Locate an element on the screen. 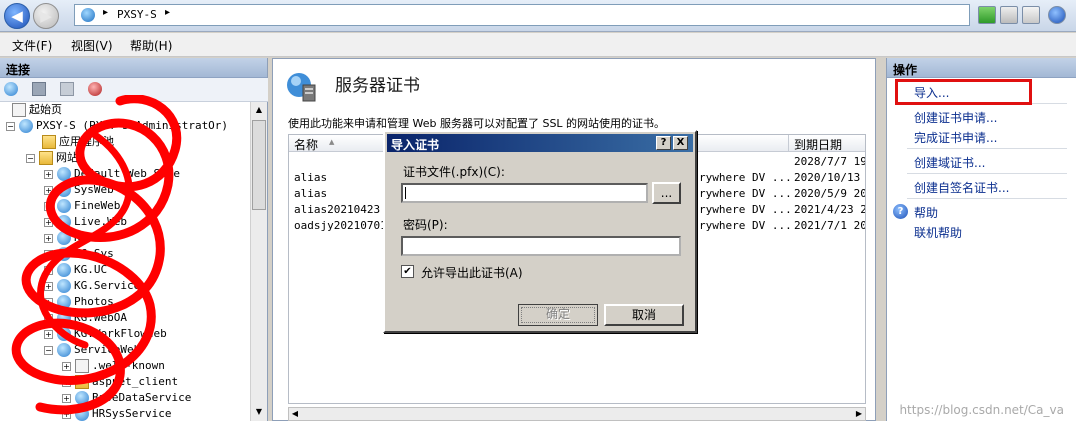 Image resolution: width=1076 pixels, height=421 pixels. tree-scrollbar: ▲ ▼ is located at coordinates (258, 261).